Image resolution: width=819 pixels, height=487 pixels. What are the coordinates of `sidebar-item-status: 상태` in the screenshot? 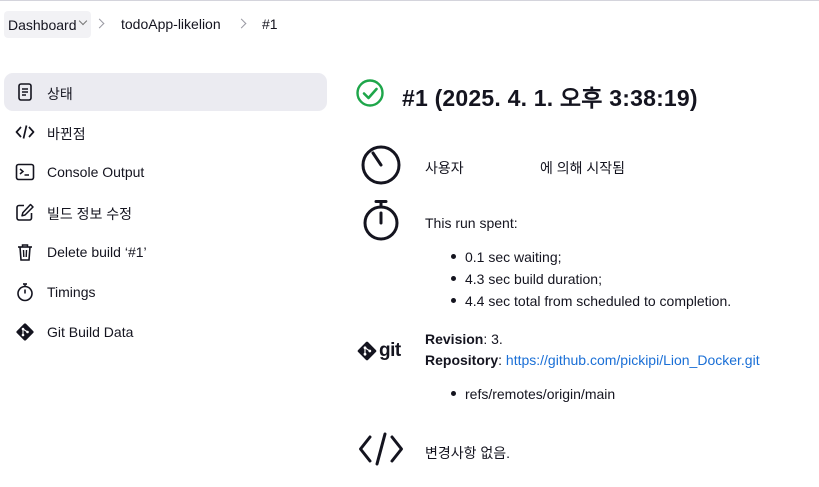 It's located at (165, 92).